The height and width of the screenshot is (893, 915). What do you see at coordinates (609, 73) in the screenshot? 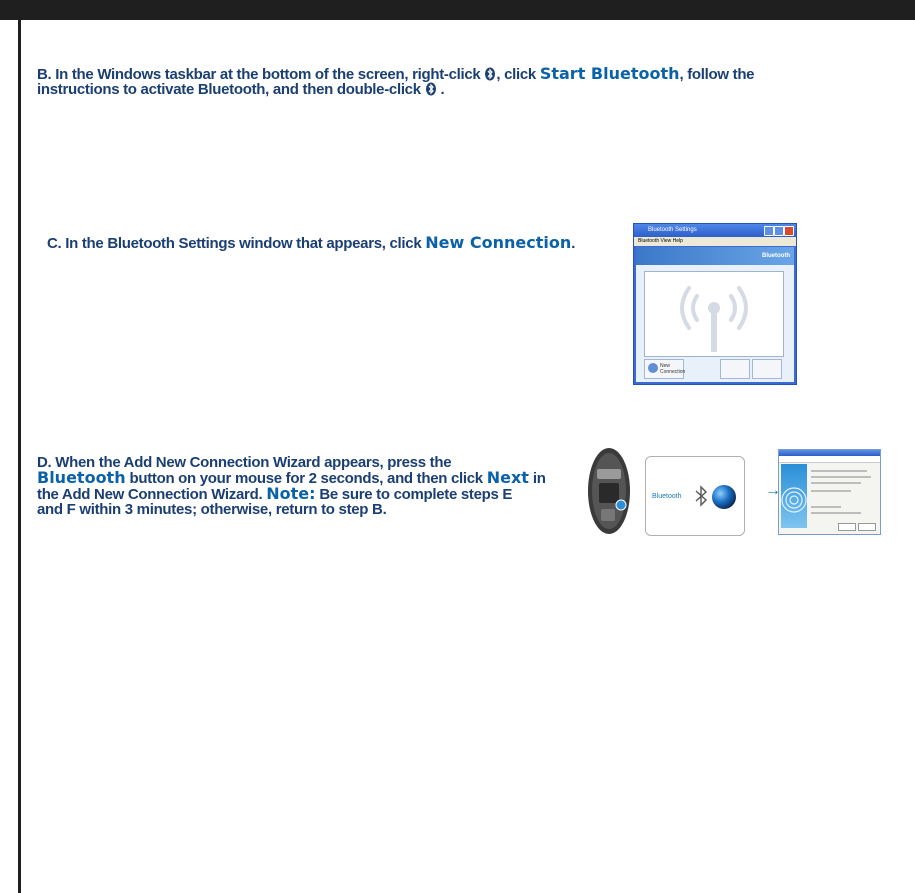
I see `start-bluetooth-emphasis: Start Bluetooth` at bounding box center [609, 73].